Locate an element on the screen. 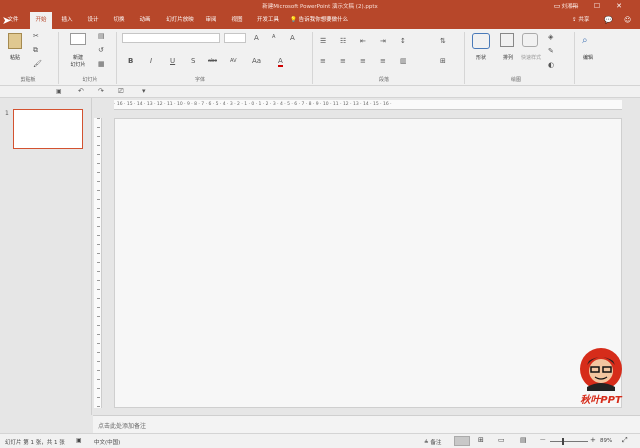  zoom-slider-thumb is located at coordinates (563, 441).